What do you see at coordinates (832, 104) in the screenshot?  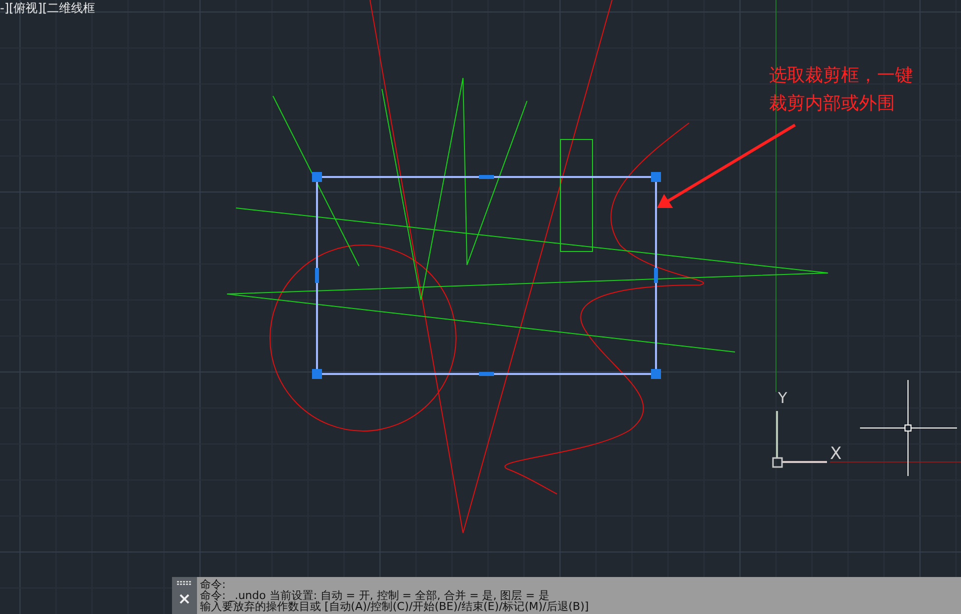 I see `annotation-text: 裁剪内部或外围` at bounding box center [832, 104].